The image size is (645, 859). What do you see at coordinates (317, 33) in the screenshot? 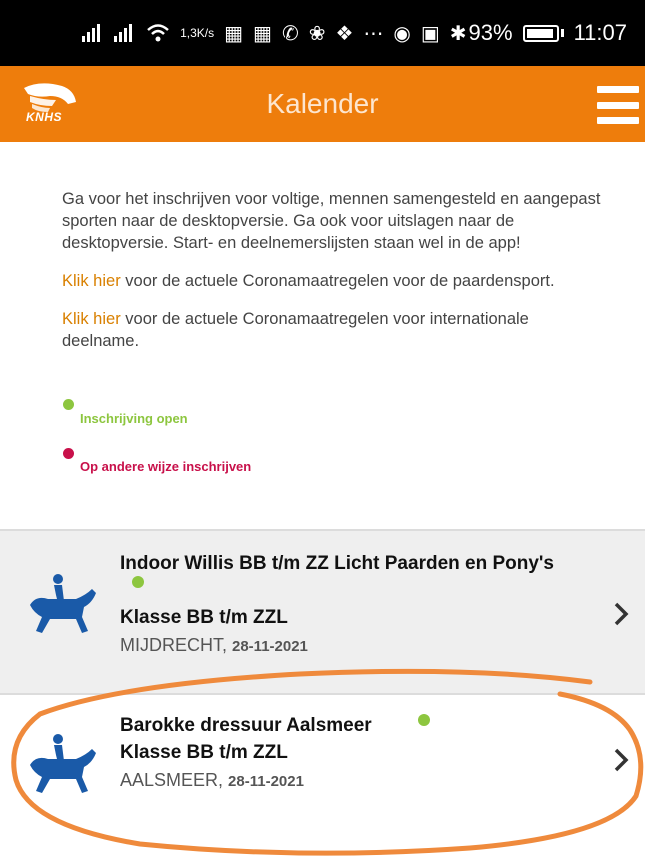
I see `news-icon: ❀` at bounding box center [317, 33].